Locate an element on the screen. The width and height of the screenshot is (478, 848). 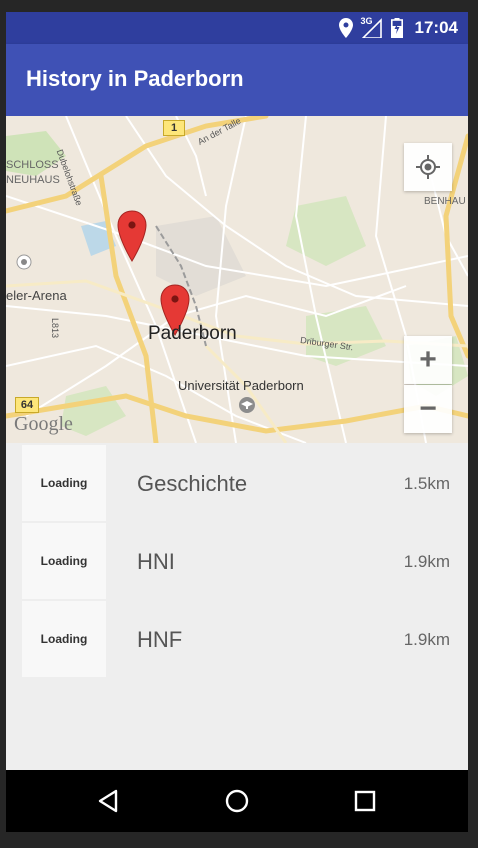
place-name: HNF is located at coordinates (160, 639).